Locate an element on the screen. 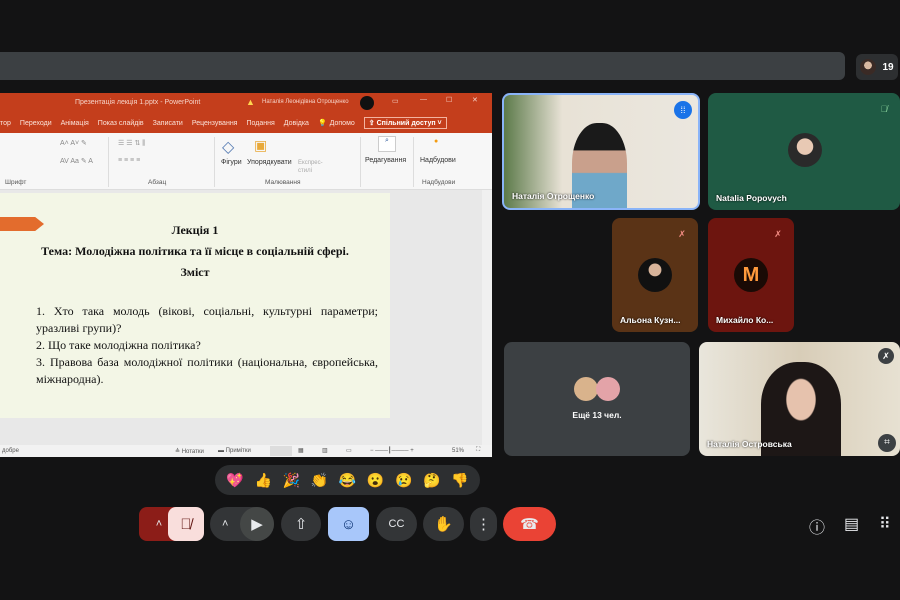  participants-button: 19 is located at coordinates (877, 67).